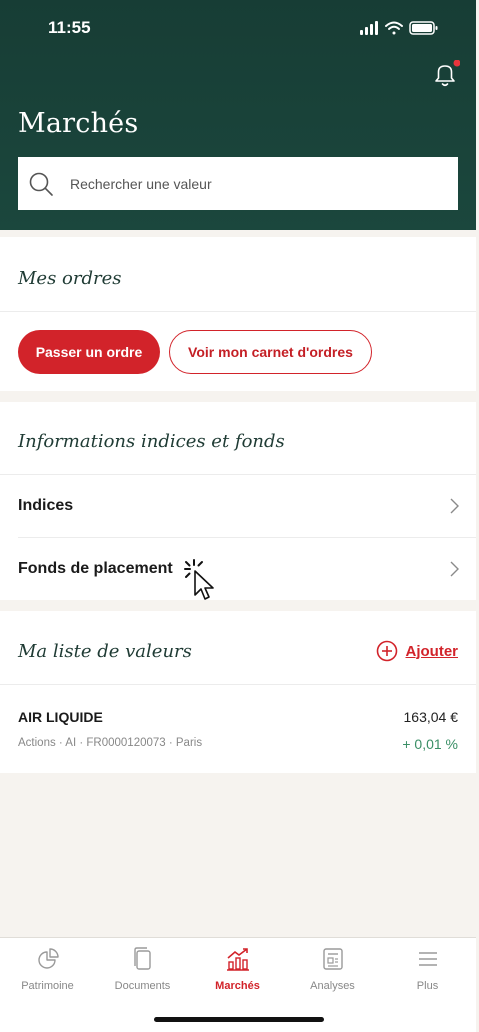 This screenshot has height=1032, width=479. Describe the element at coordinates (105, 651) in the screenshot. I see `watchlist-section-title: Ma liste de valeurs` at that location.